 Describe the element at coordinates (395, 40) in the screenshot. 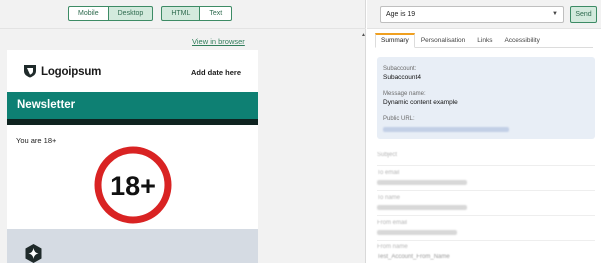

I see `tab-summary: Summary` at that location.